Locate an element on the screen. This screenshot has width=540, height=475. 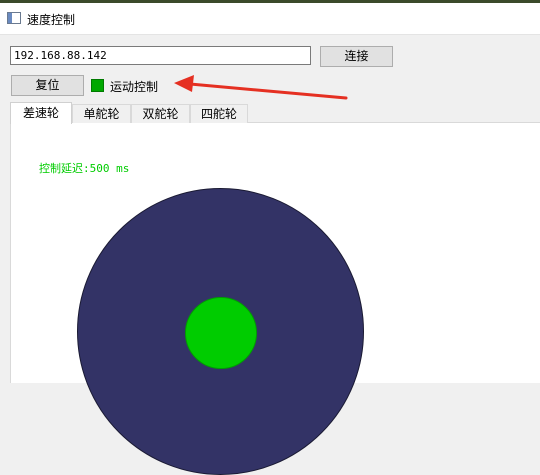
tab-differential: 差速轮 is located at coordinates (41, 113).